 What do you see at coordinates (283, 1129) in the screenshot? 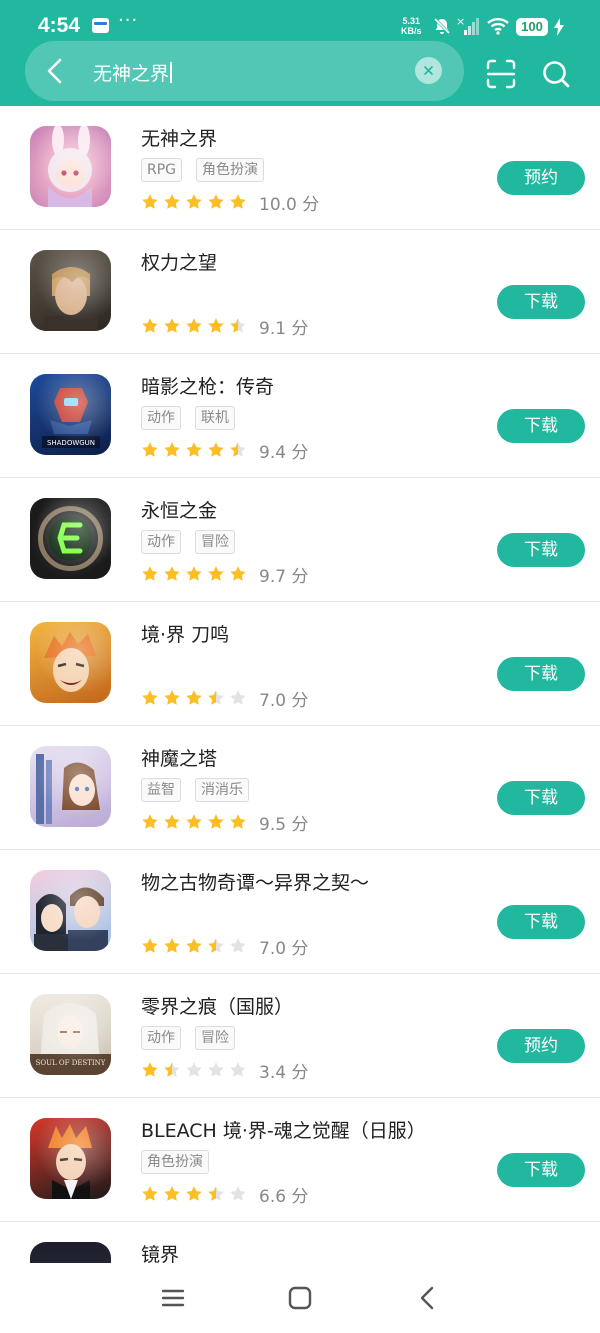
I see `app-name: BLEACH 境·界-魂之觉醒（日服）` at bounding box center [283, 1129].